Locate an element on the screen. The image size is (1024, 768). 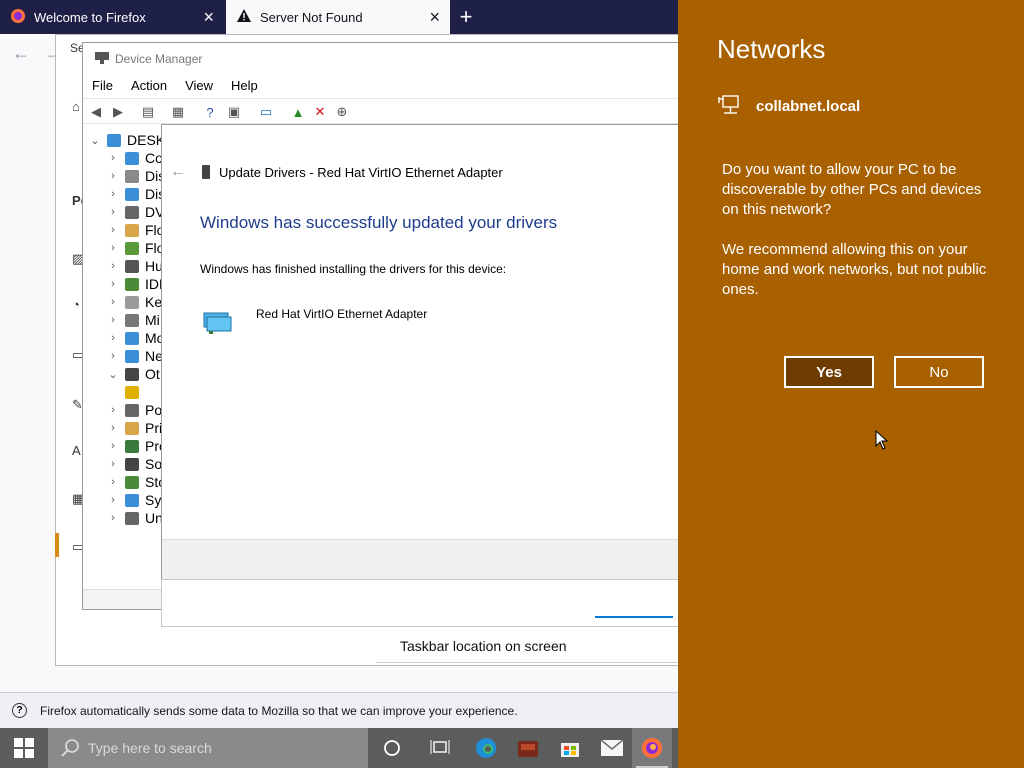
tab-welcome: Welcome to Firefox × is located at coordinates (112, 17).